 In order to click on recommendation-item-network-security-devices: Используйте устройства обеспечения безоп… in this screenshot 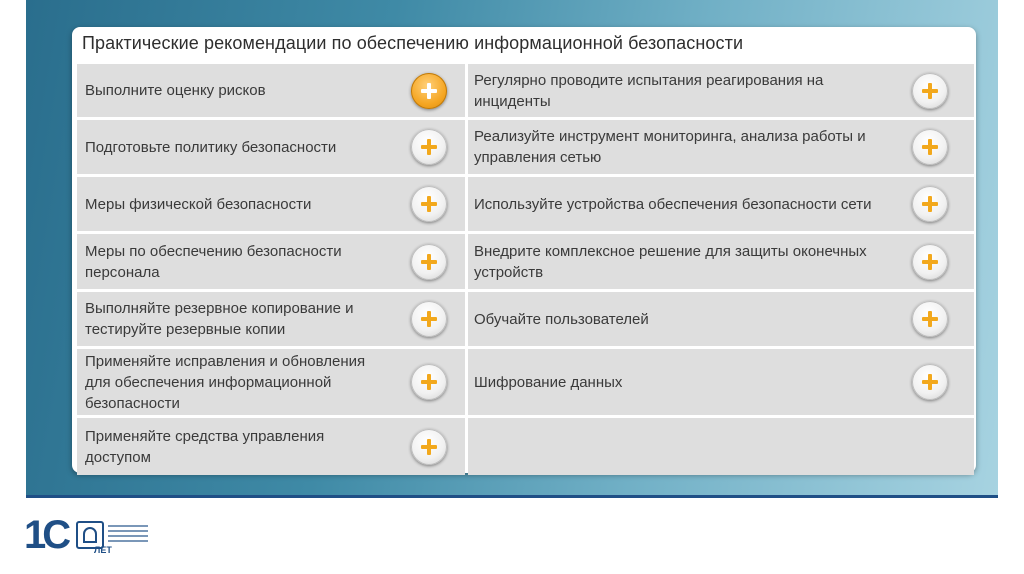, I will do `click(721, 204)`.